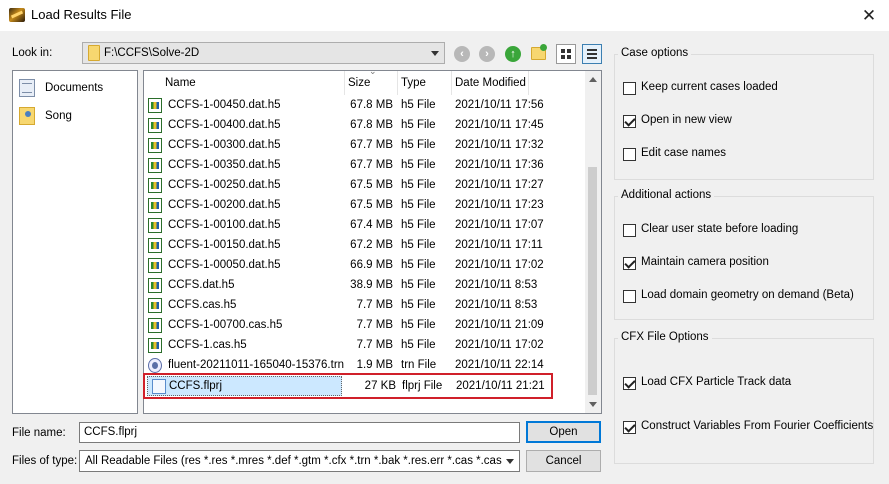 The height and width of the screenshot is (484, 889). I want to click on file-name: CCFS-1-00050.dat.h5, so click(224, 265).